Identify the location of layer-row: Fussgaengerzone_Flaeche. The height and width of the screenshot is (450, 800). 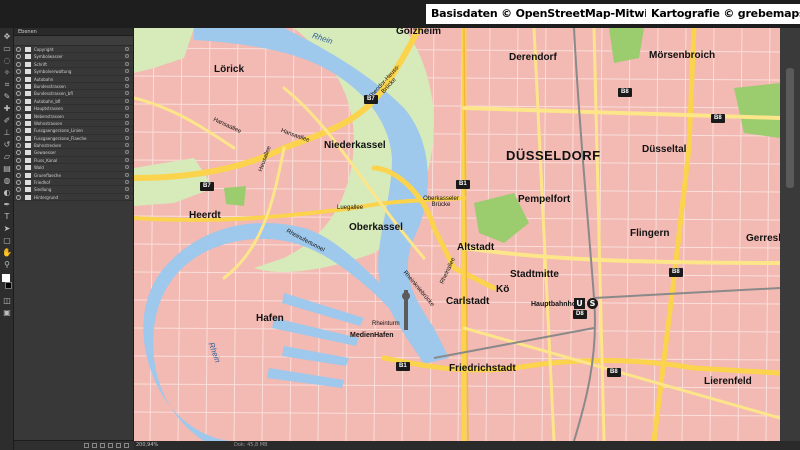
(73, 139).